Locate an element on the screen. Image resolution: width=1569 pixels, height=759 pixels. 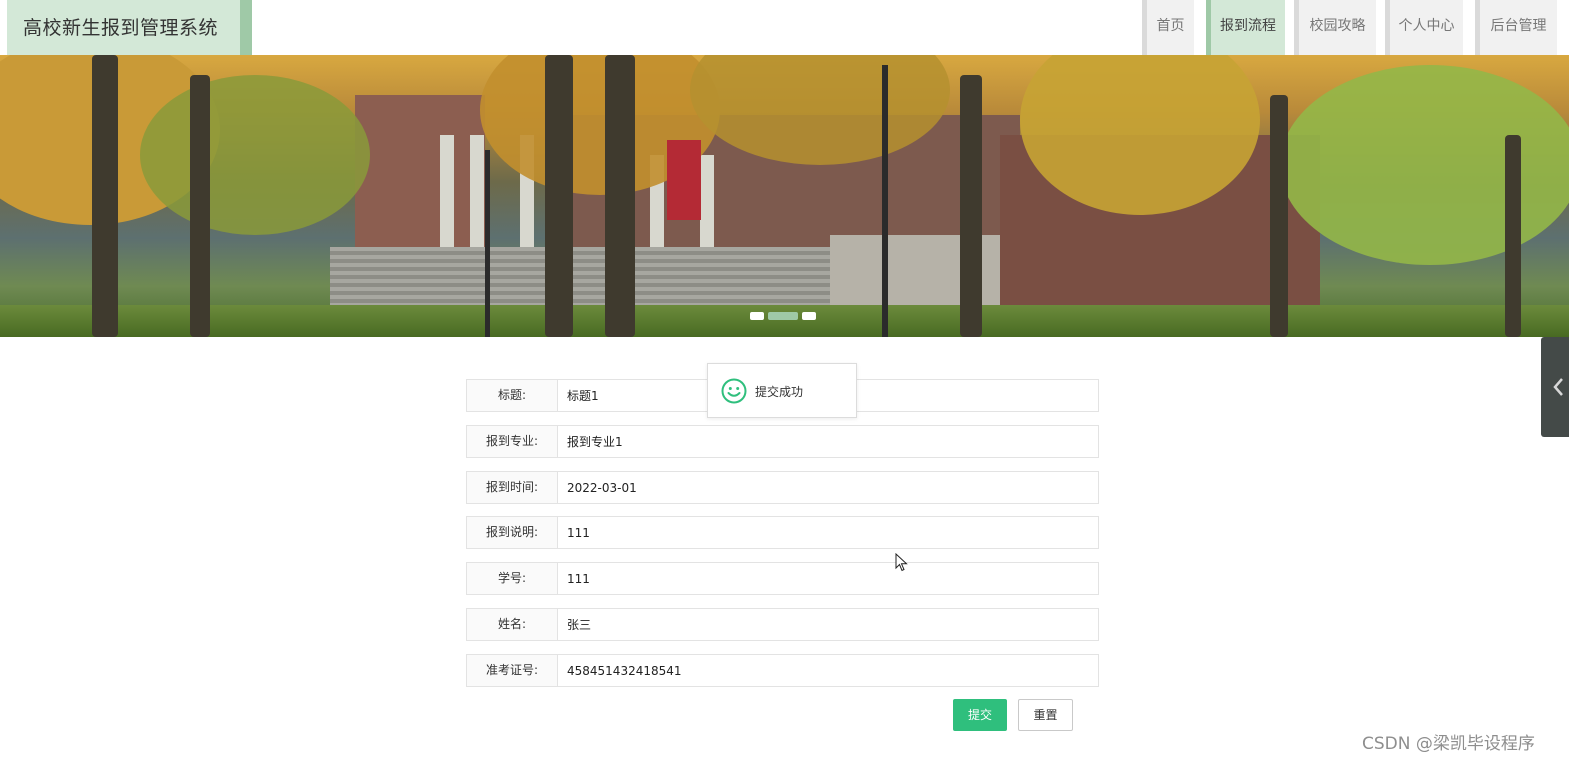
form-row-description: 报到说明: is located at coordinates (782, 532).